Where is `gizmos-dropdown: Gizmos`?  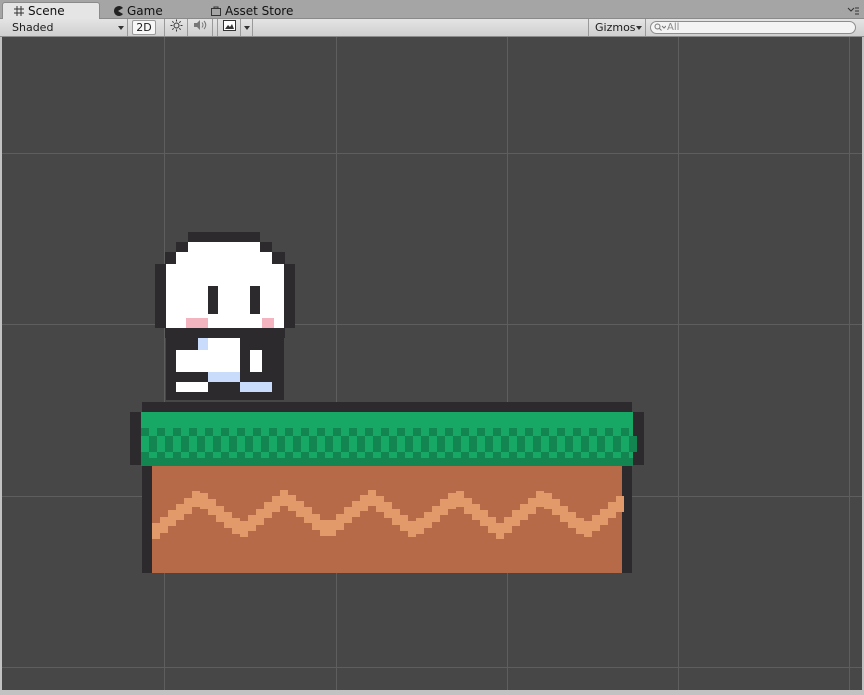
gizmos-dropdown: Gizmos is located at coordinates (617, 27).